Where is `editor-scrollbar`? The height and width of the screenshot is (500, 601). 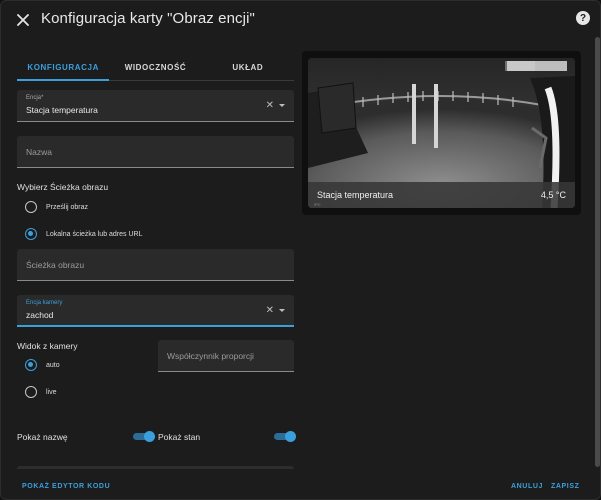 editor-scrollbar is located at coordinates (597, 253).